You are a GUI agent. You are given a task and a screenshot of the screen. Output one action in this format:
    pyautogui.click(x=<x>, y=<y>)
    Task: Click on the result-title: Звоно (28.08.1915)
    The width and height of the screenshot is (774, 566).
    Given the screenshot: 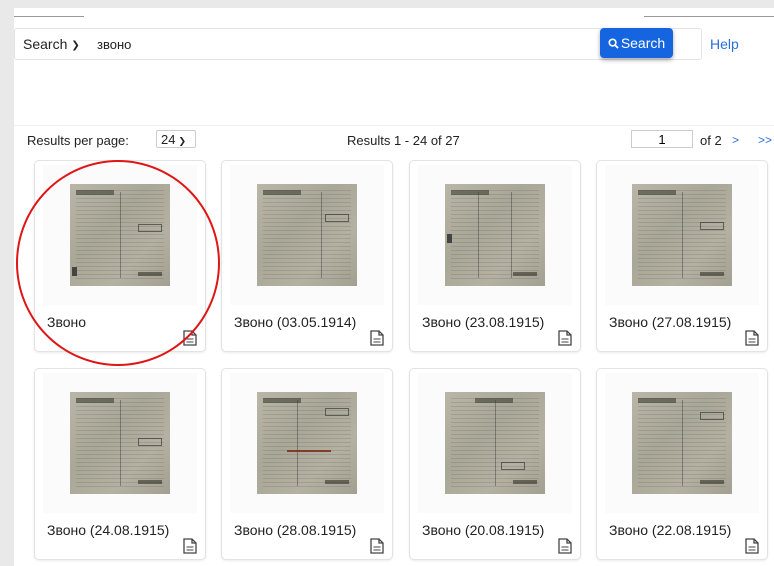 What is the action you would take?
    pyautogui.click(x=295, y=530)
    